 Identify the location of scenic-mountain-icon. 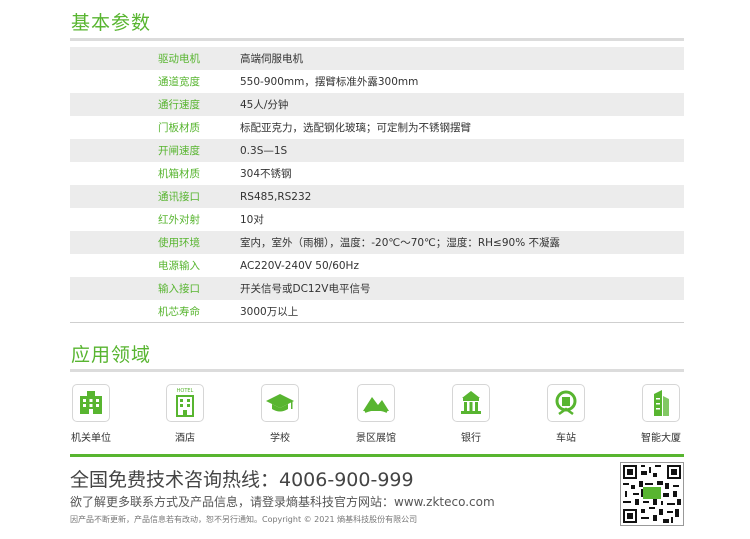
(376, 403).